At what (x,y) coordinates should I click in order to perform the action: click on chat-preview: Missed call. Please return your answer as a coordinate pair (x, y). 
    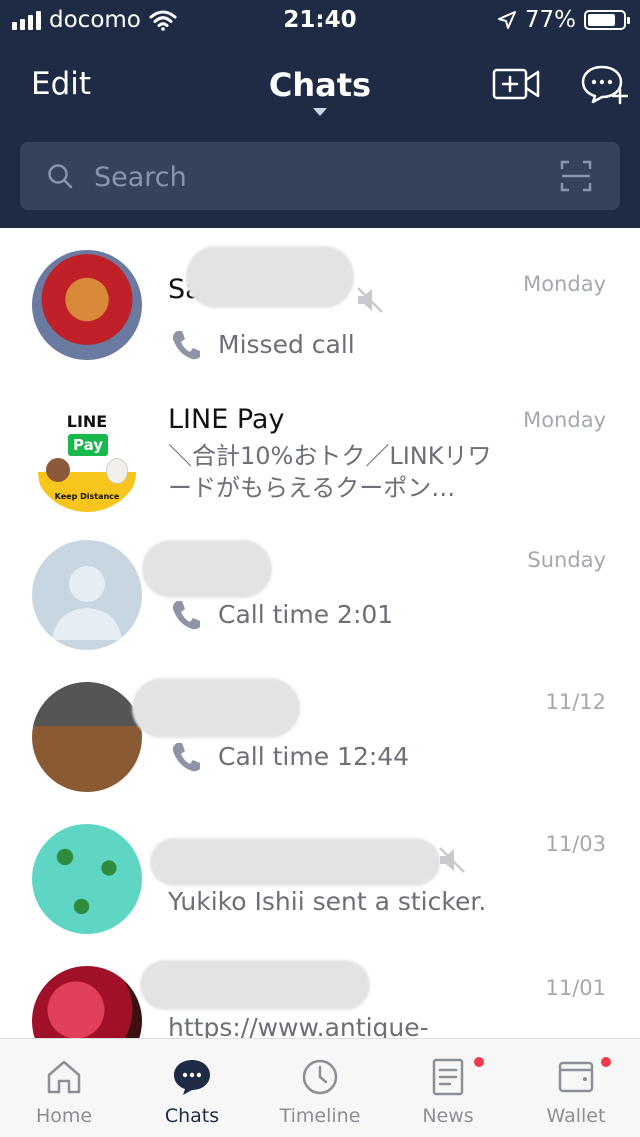
    Looking at the image, I should click on (261, 345).